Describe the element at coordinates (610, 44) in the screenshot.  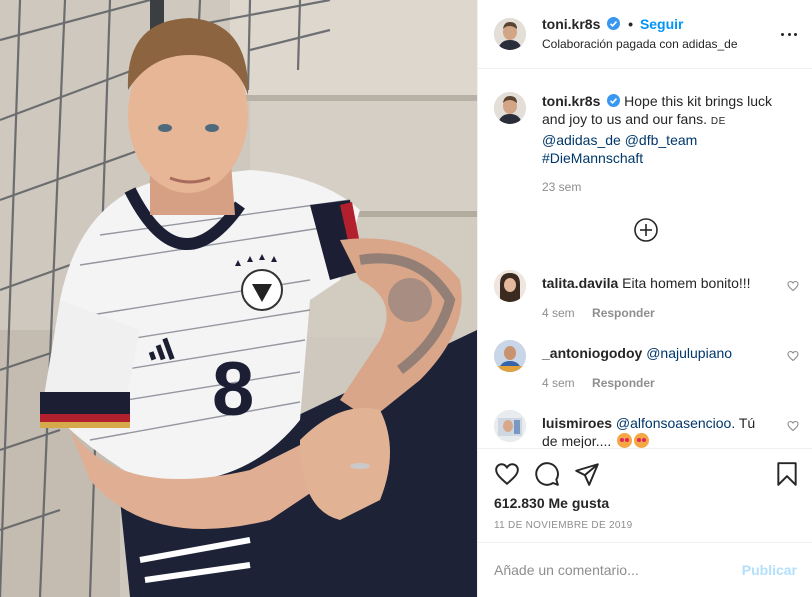
I see `paid-partnership-prefix: Colaboración pagada con` at that location.